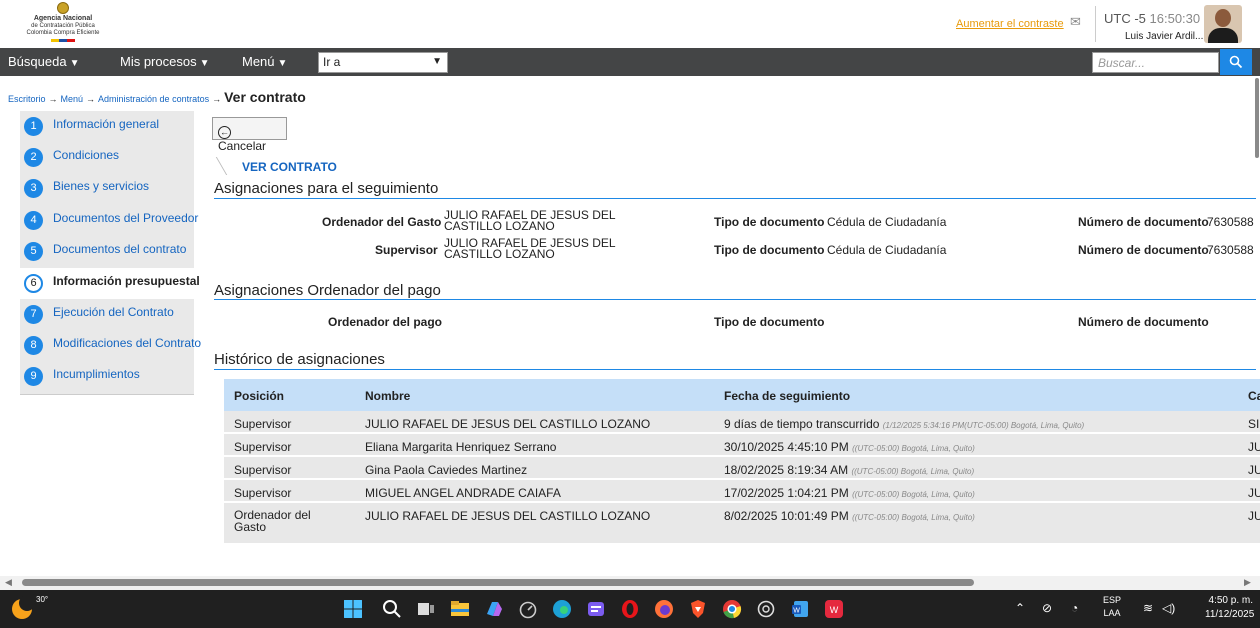 This screenshot has width=1260, height=628. Describe the element at coordinates (63, 33) in the screenshot. I see `logo-line3: Colombia Compra Eficiente` at that location.